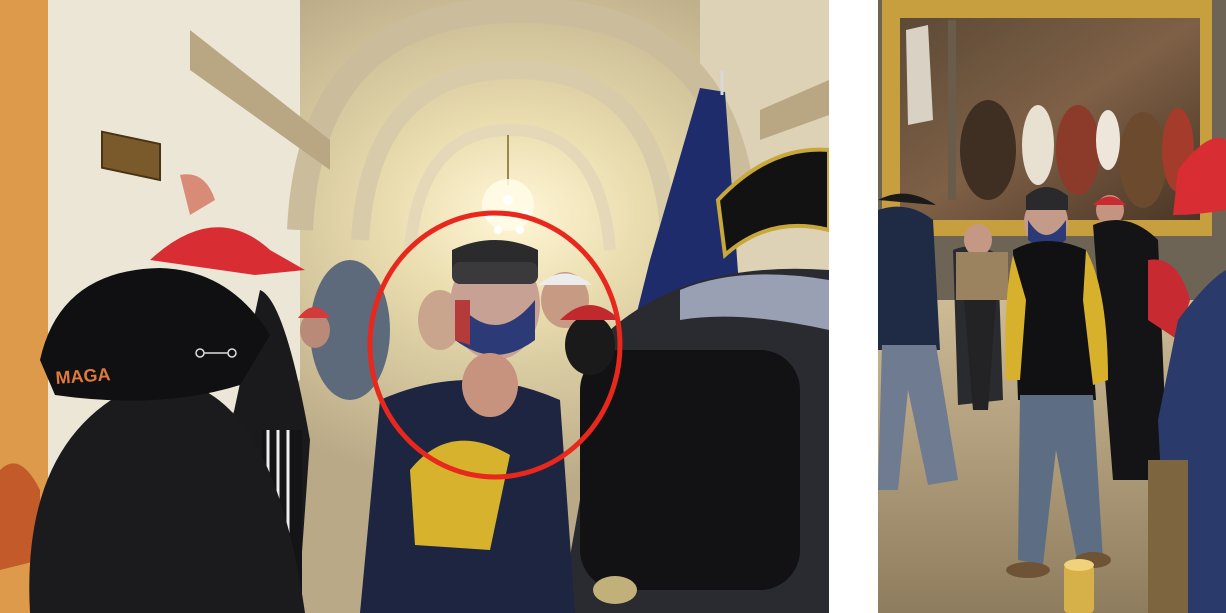  I want to click on maga-cap-text: MAGA, so click(83, 376).